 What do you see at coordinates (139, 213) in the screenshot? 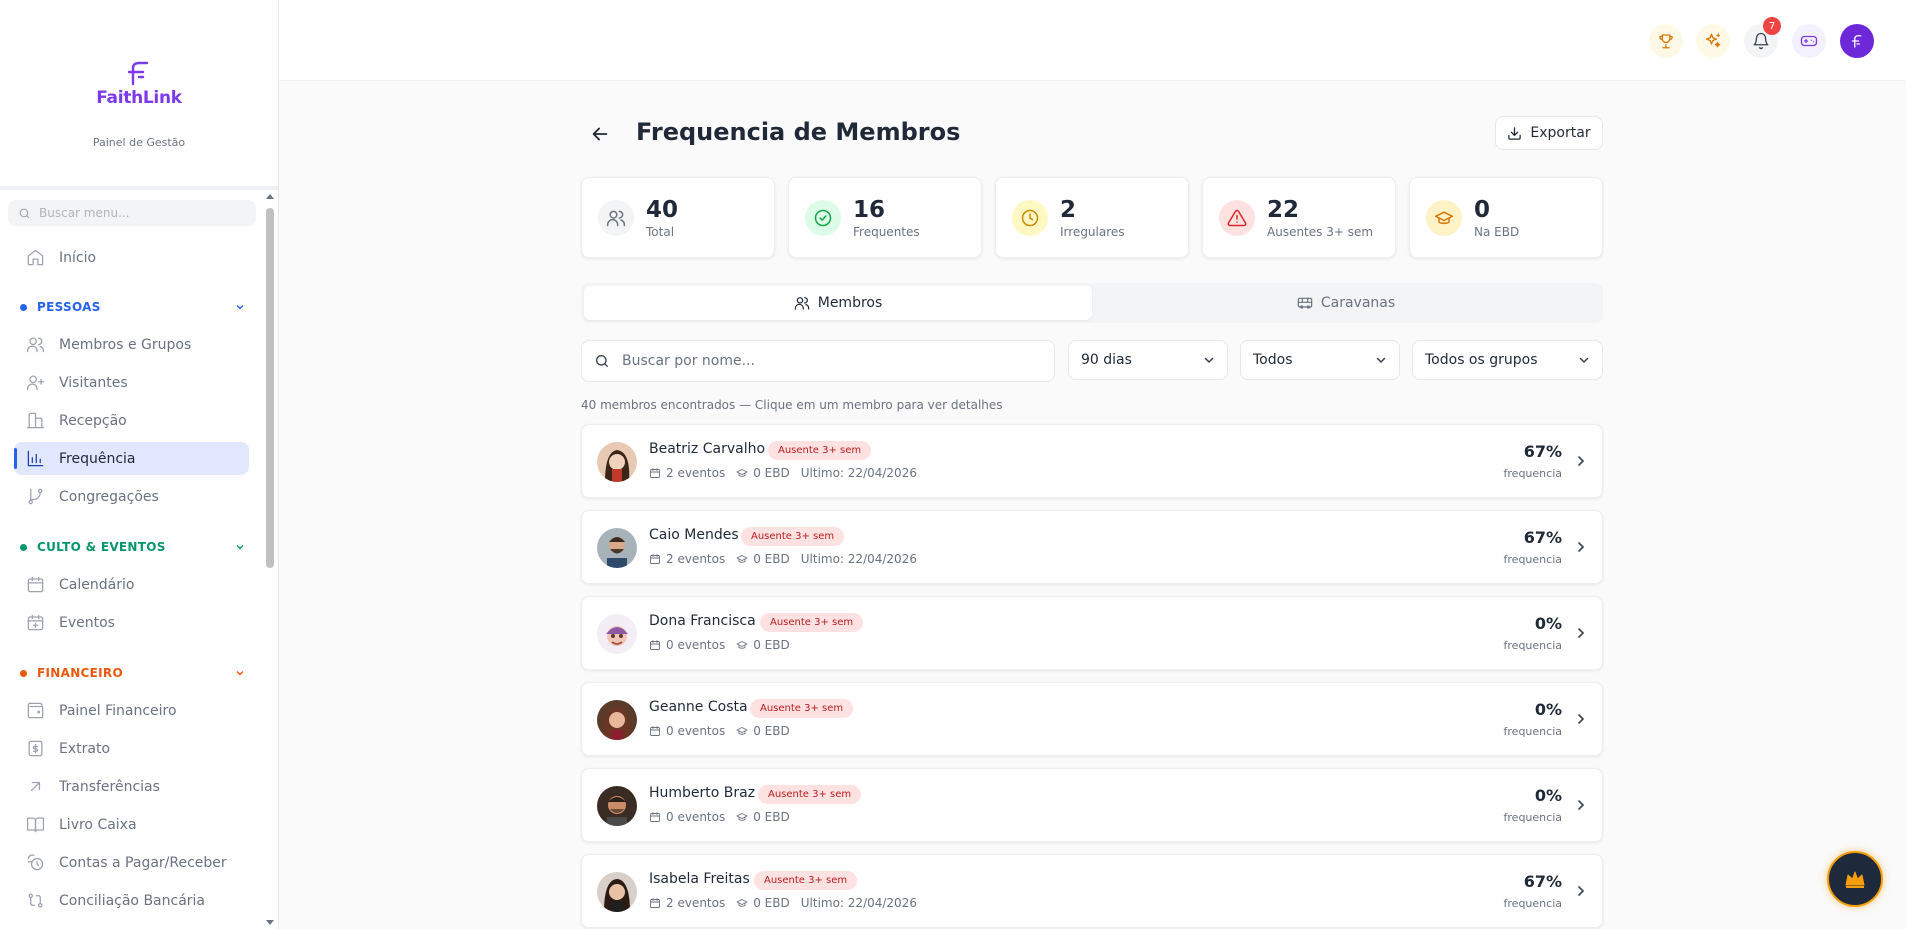
I see `sidebar-search-input` at bounding box center [139, 213].